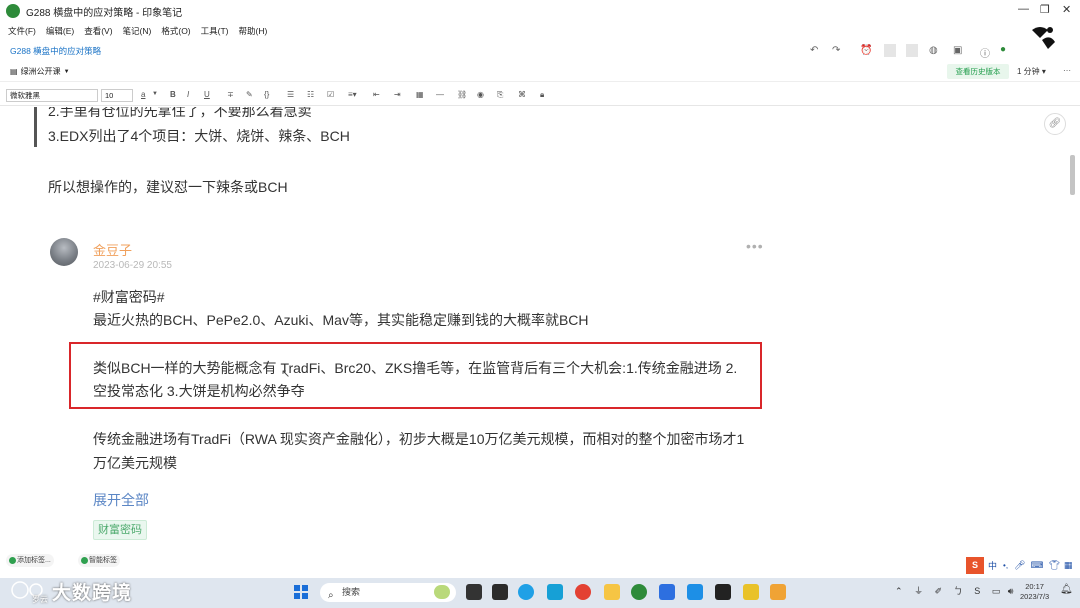 The width and height of the screenshot is (1080, 608). Describe the element at coordinates (352, 94) in the screenshot. I see `align-icon: ≡▾` at that location.